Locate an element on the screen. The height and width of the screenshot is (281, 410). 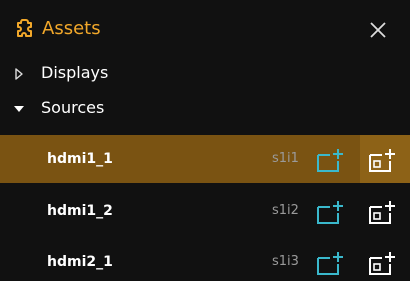
source-code: s1i1 is located at coordinates (285, 158).